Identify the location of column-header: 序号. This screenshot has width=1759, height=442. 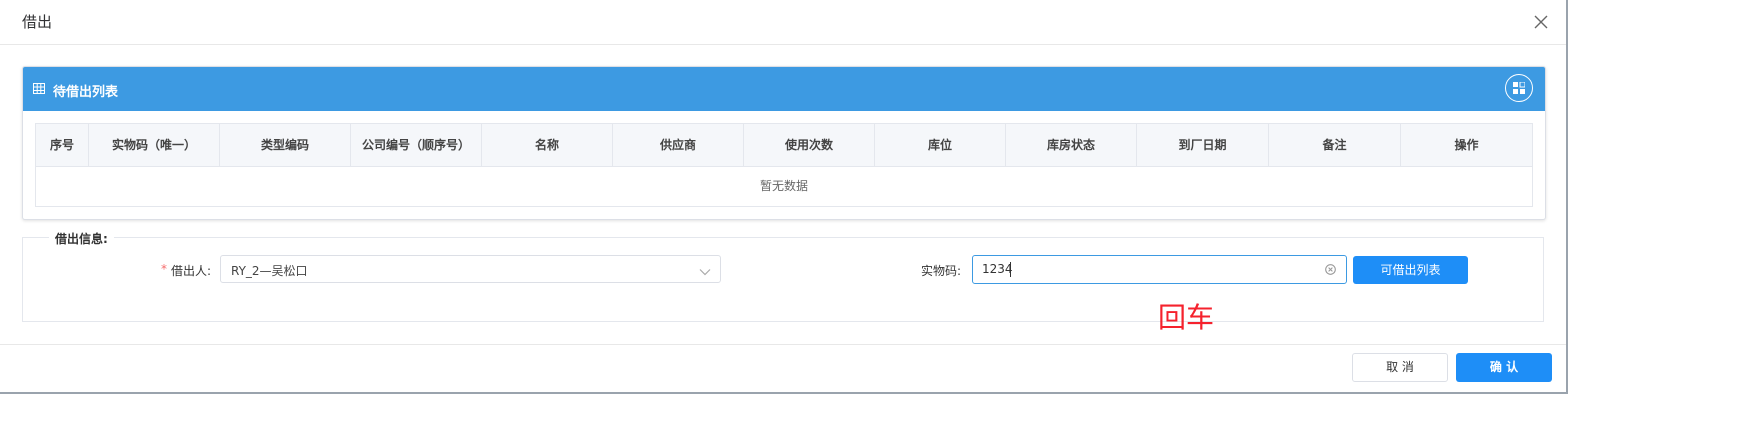
(62, 145).